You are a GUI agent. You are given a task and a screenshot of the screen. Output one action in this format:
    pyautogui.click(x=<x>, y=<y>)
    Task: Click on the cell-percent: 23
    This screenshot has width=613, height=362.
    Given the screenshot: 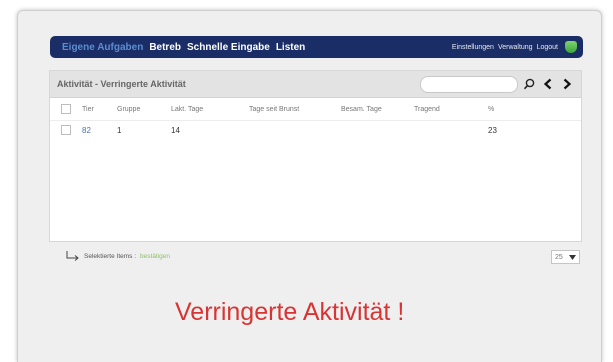 What is the action you would take?
    pyautogui.click(x=492, y=130)
    